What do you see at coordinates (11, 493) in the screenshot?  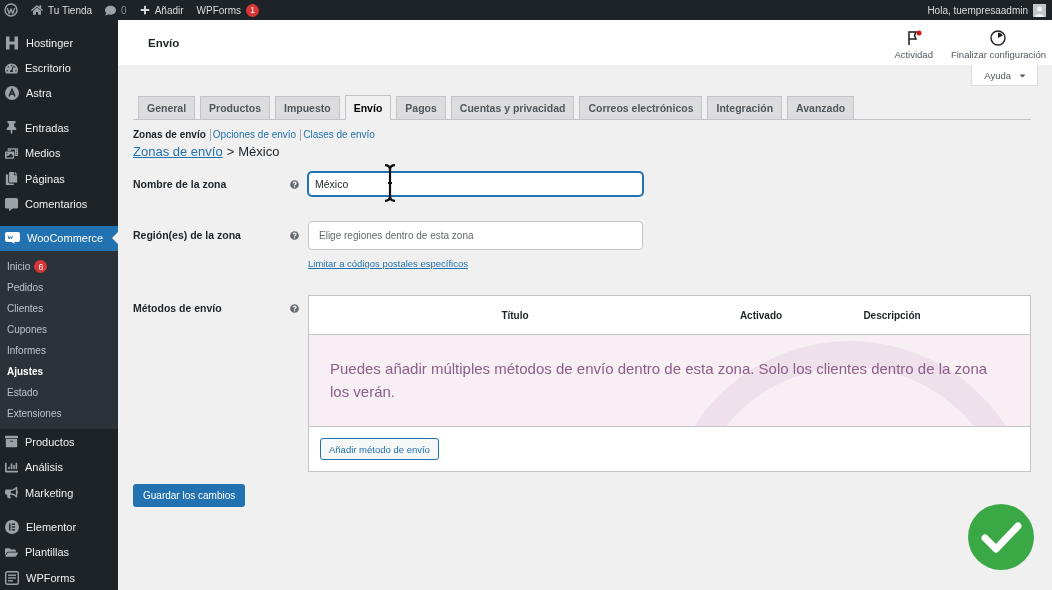 I see `megaphone-icon` at bounding box center [11, 493].